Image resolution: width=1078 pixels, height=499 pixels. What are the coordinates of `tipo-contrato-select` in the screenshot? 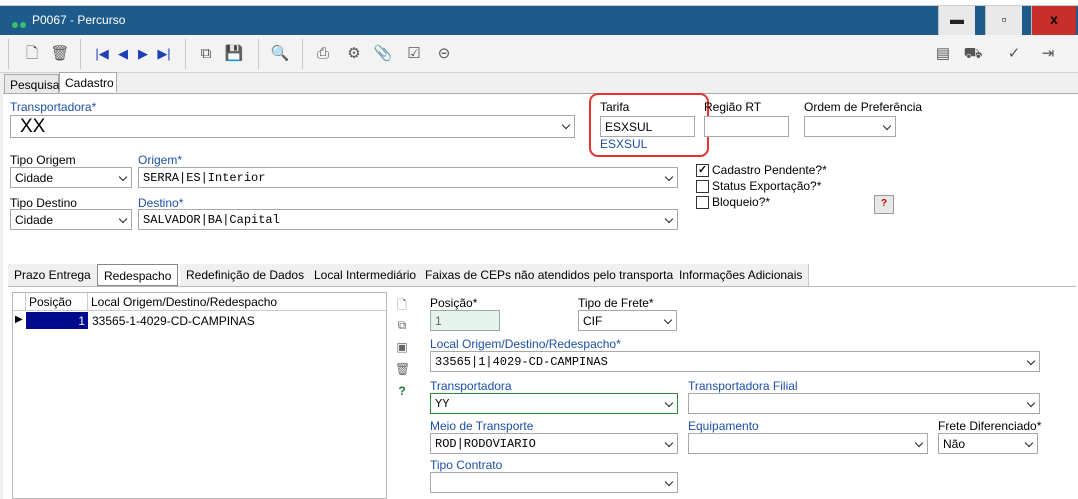 It's located at (554, 482).